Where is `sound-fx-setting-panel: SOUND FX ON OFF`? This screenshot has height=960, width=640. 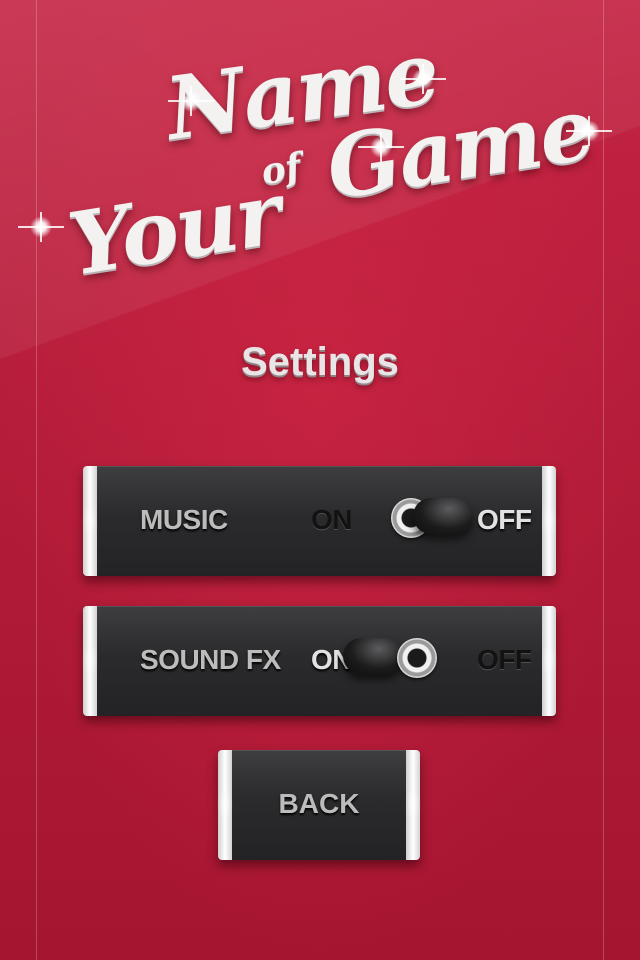
sound-fx-setting-panel: SOUND FX ON OFF is located at coordinates (319, 661).